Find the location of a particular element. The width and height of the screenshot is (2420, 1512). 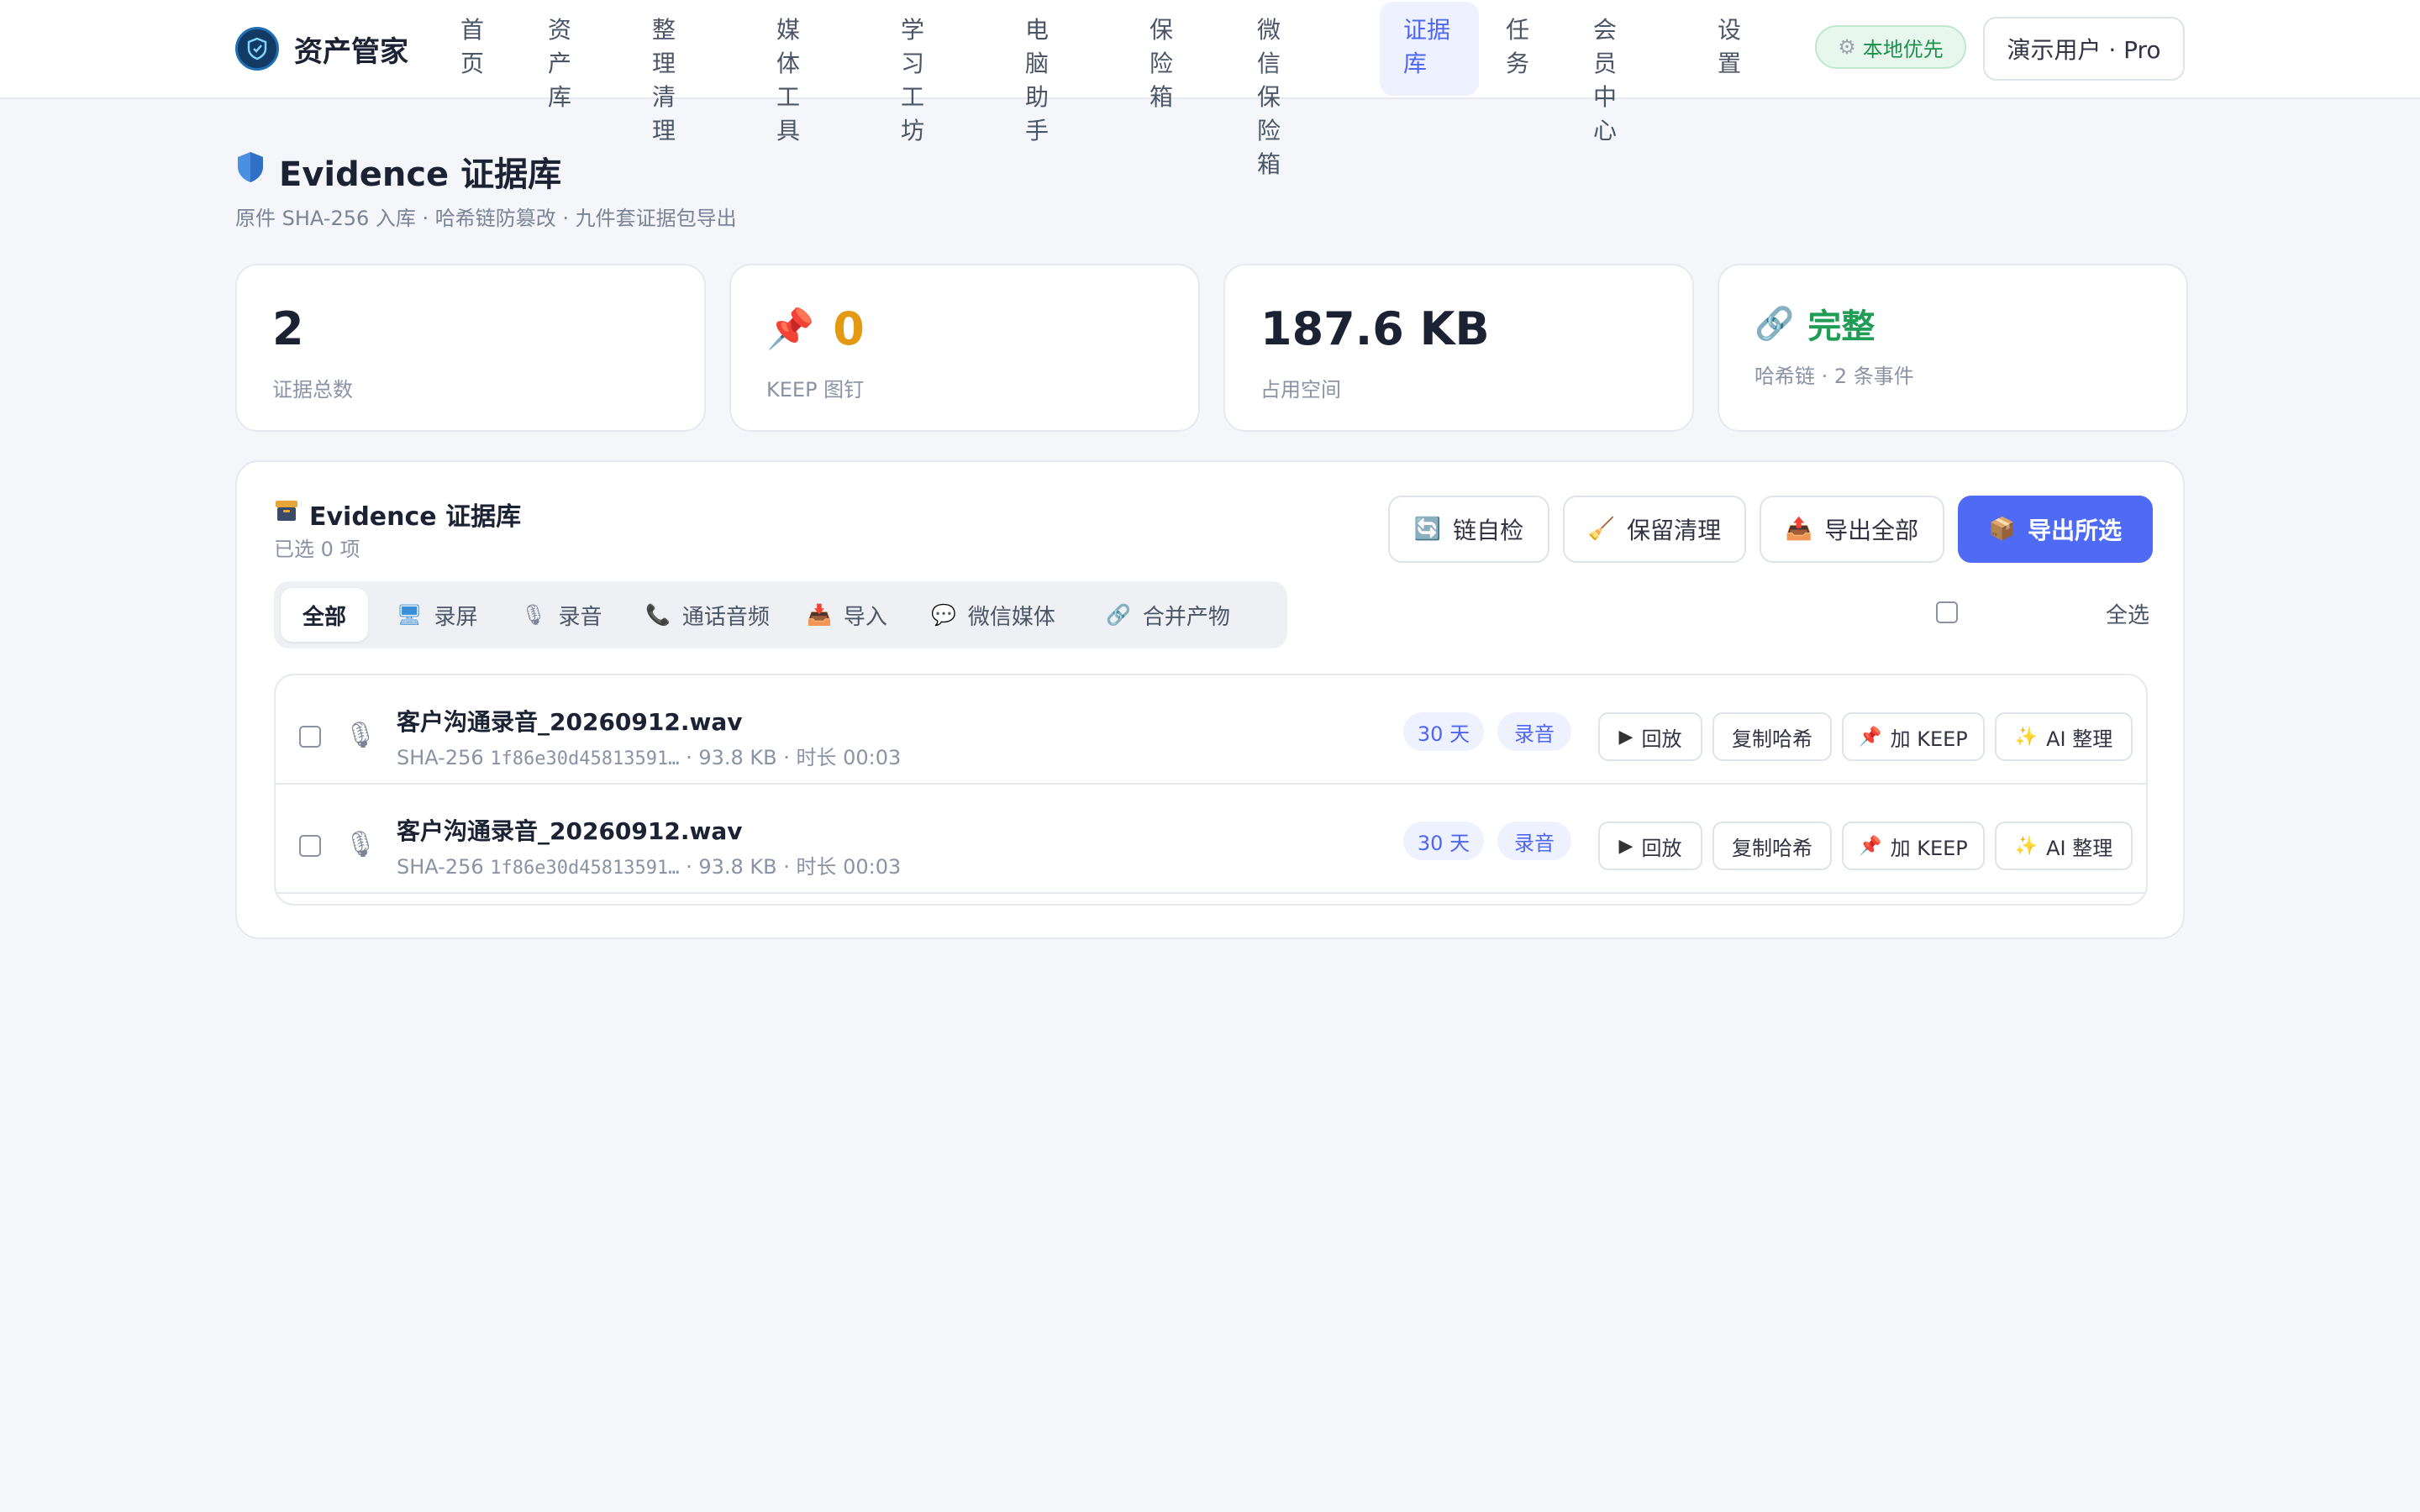

nav-label: 首 is located at coordinates (472, 30).